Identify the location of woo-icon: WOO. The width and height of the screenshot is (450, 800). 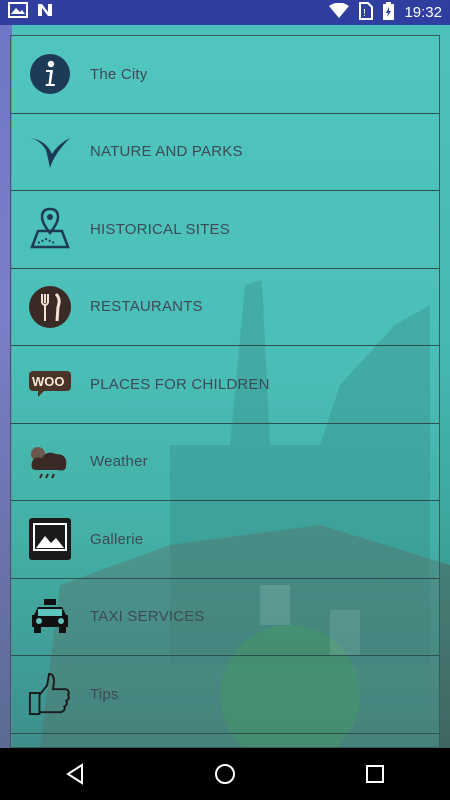
(50, 384).